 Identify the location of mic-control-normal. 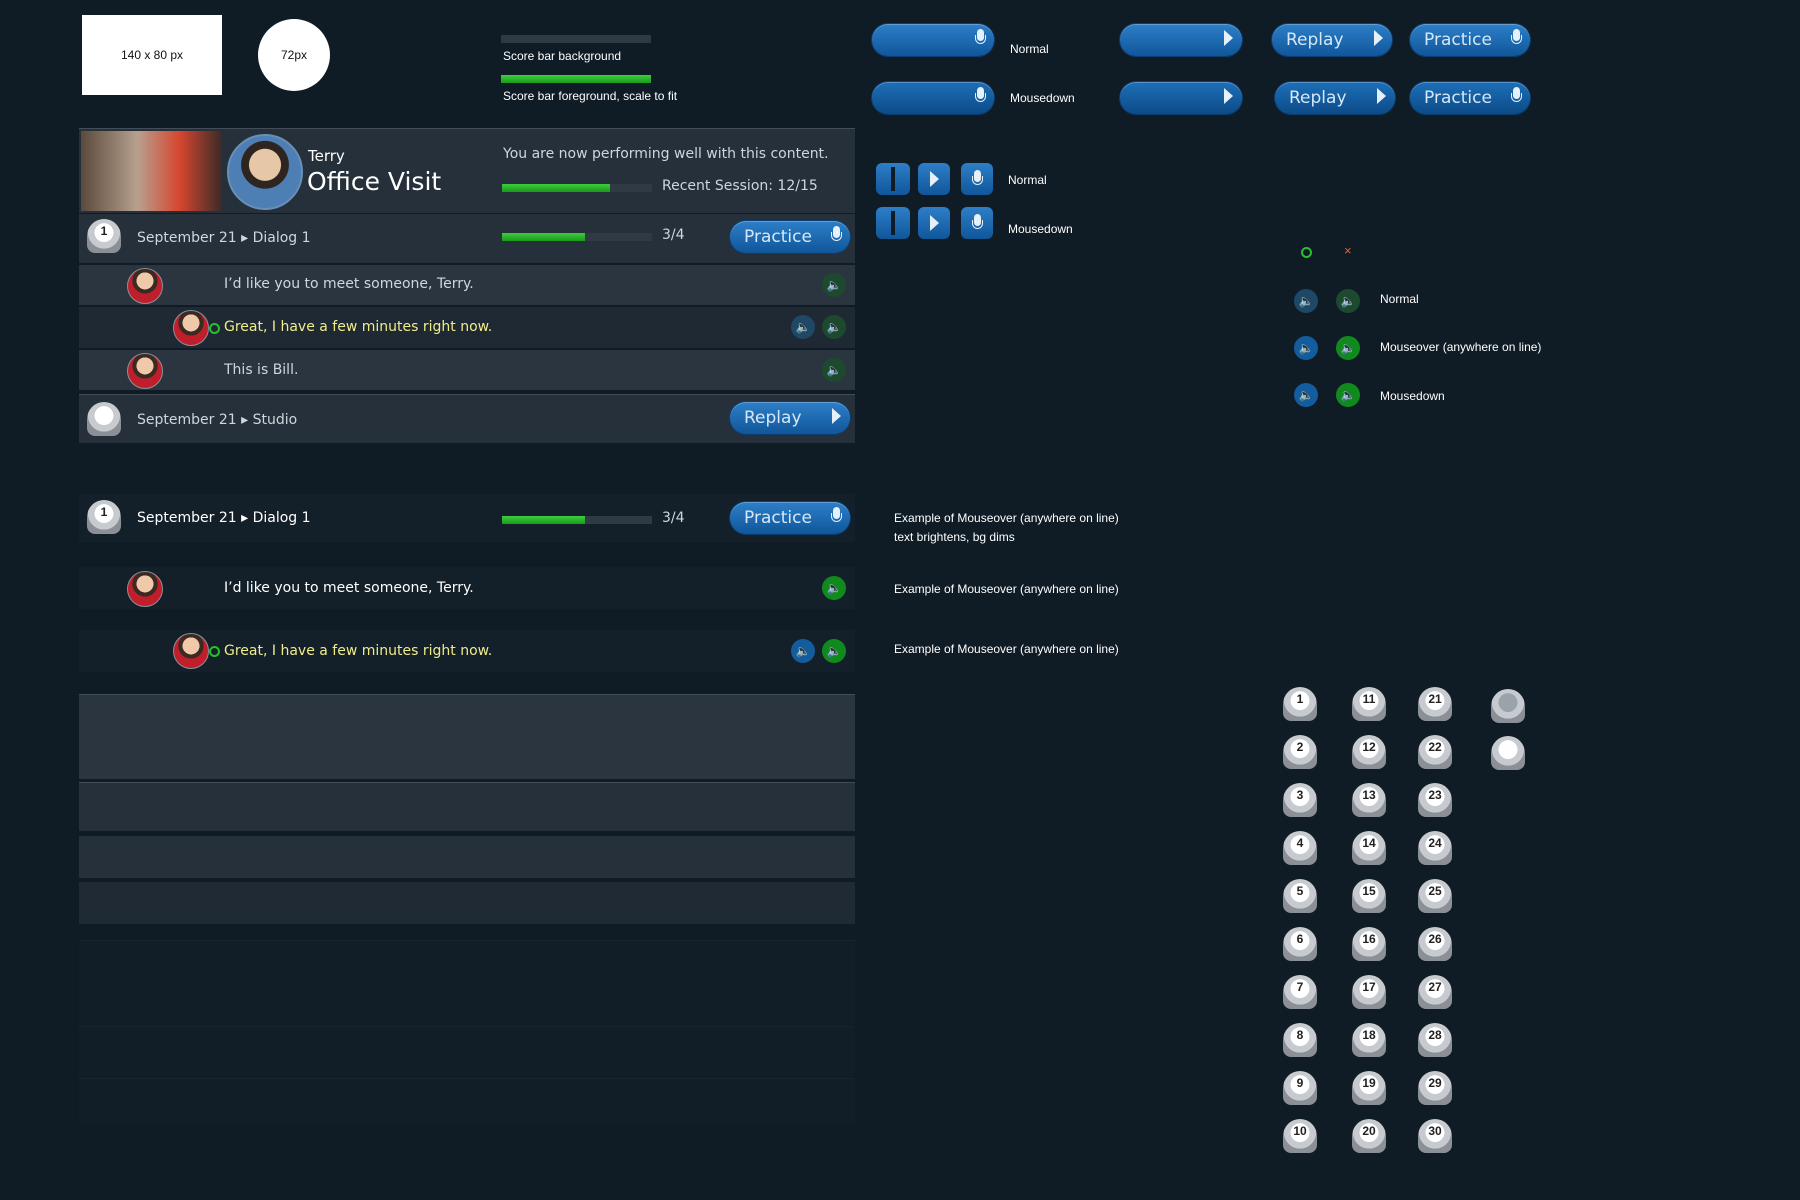
(977, 179).